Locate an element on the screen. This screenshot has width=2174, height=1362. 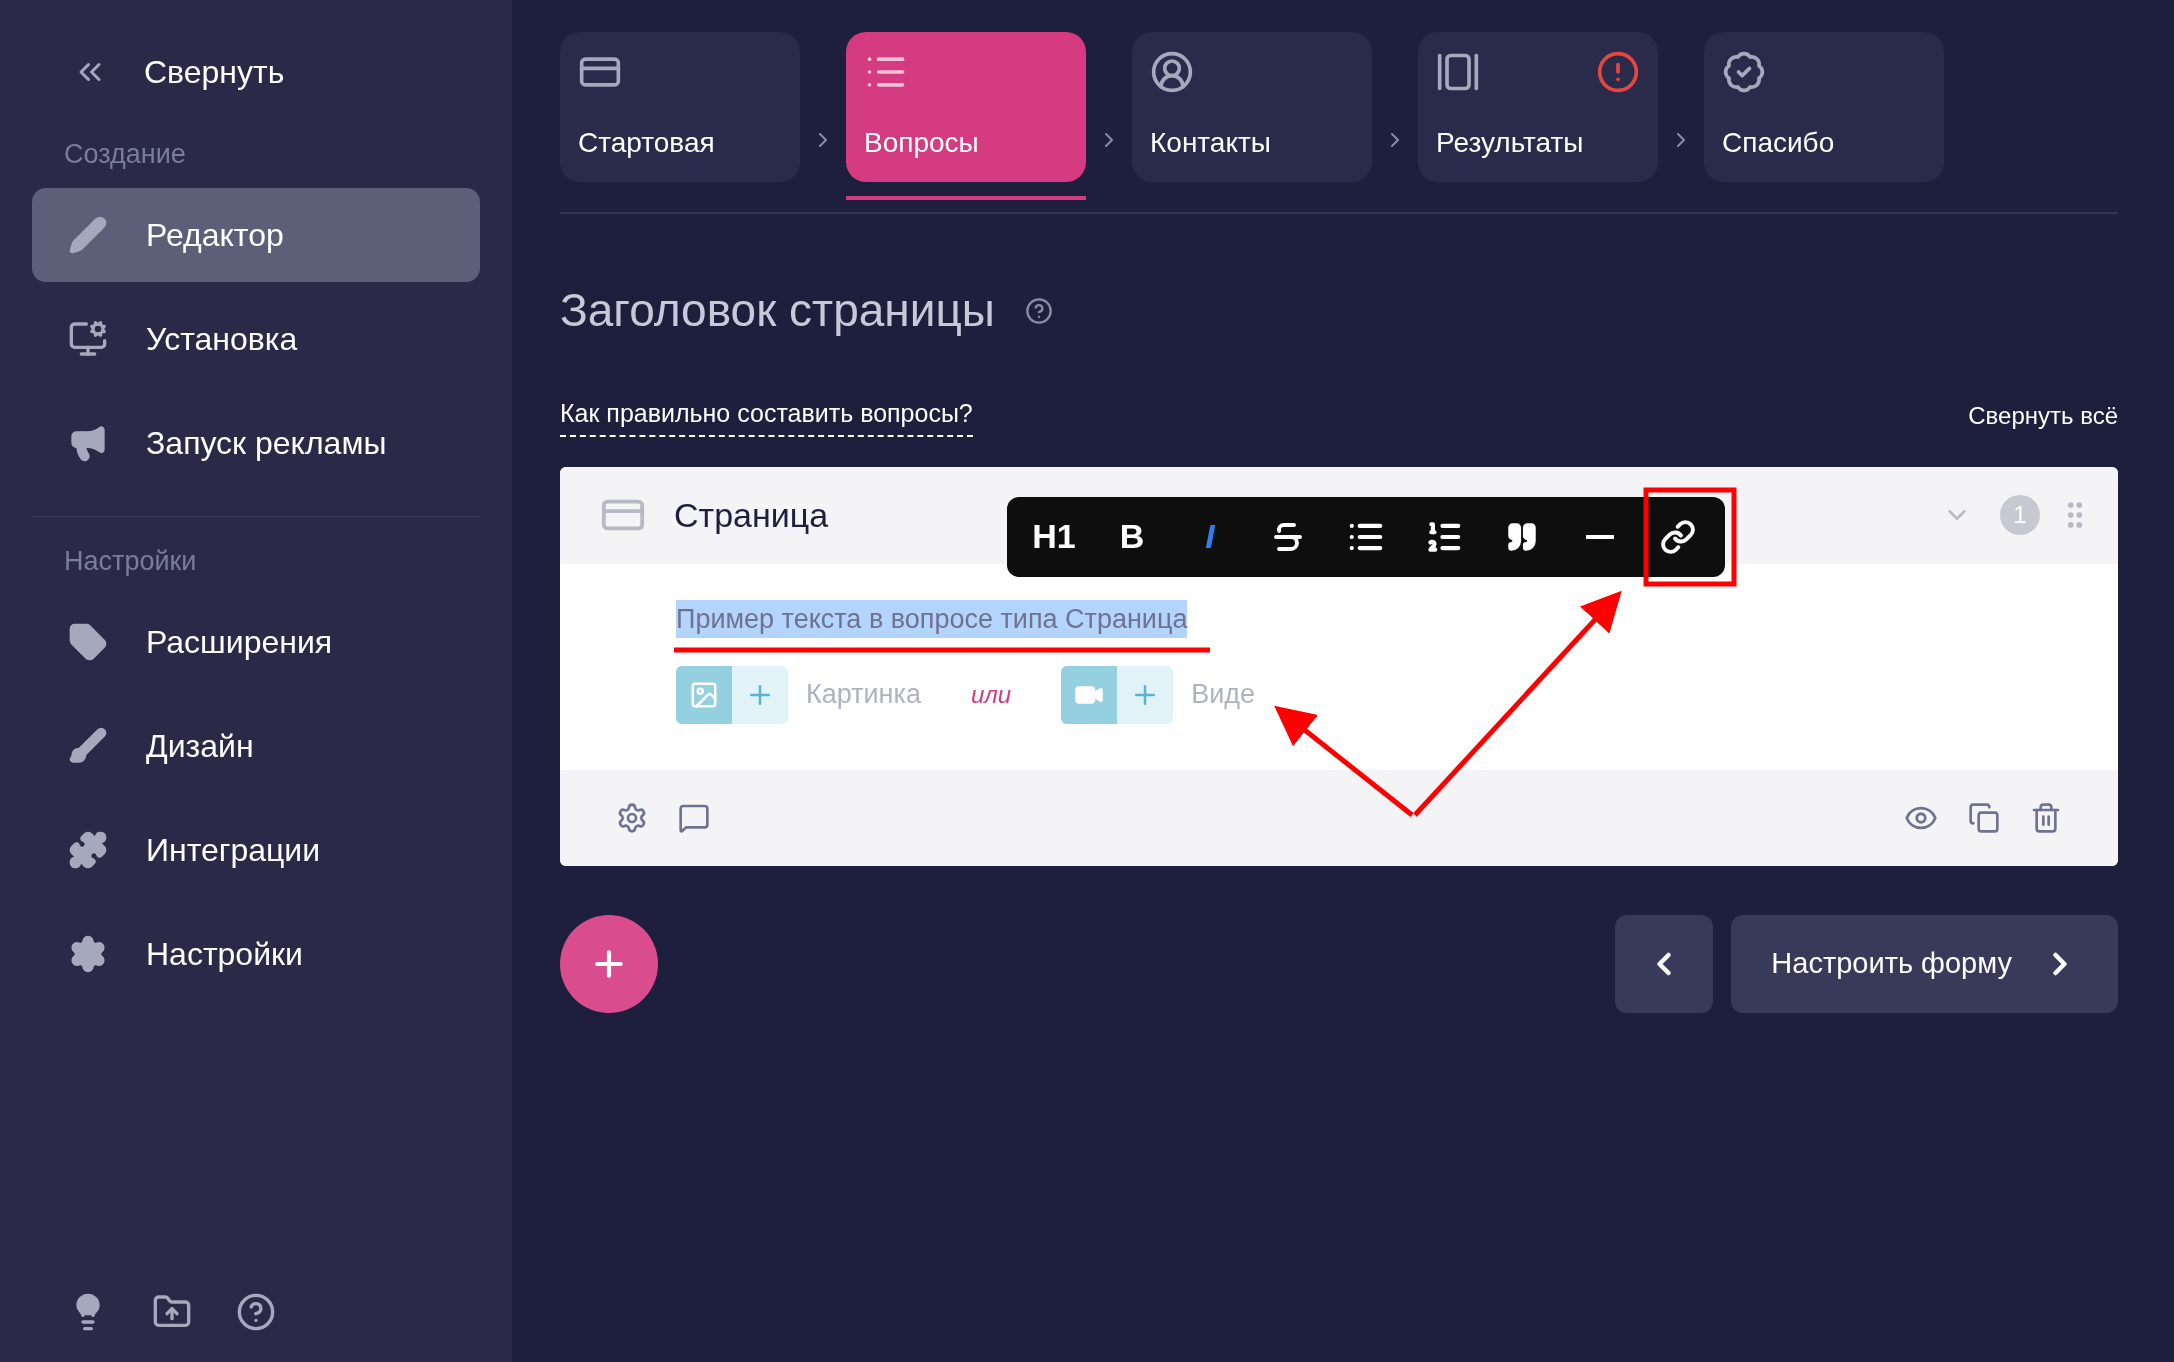
puzzle-icon is located at coordinates (88, 850).